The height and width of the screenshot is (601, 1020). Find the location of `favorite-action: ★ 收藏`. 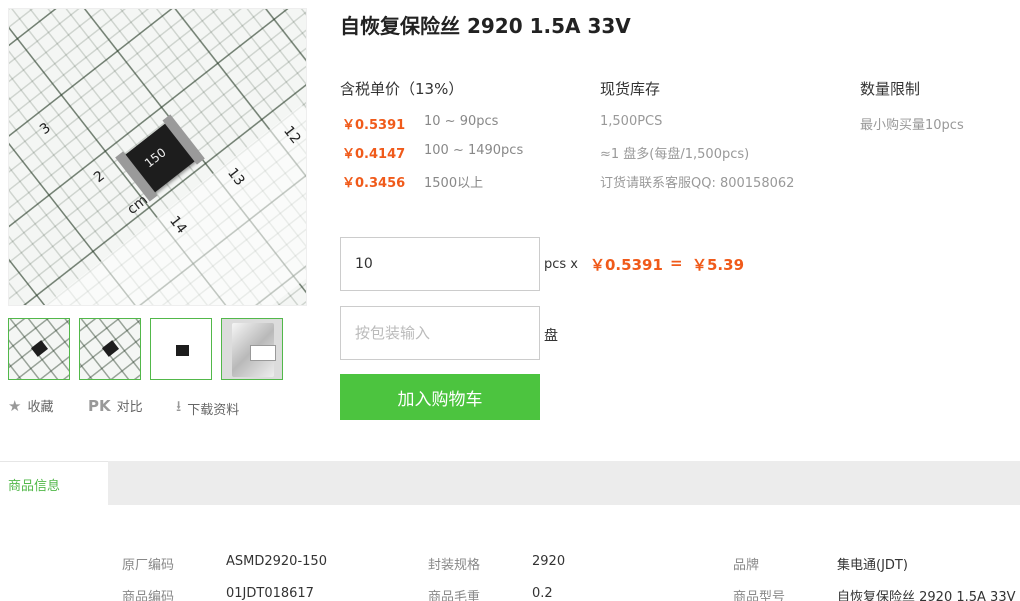

favorite-action: ★ 收藏 is located at coordinates (31, 406).